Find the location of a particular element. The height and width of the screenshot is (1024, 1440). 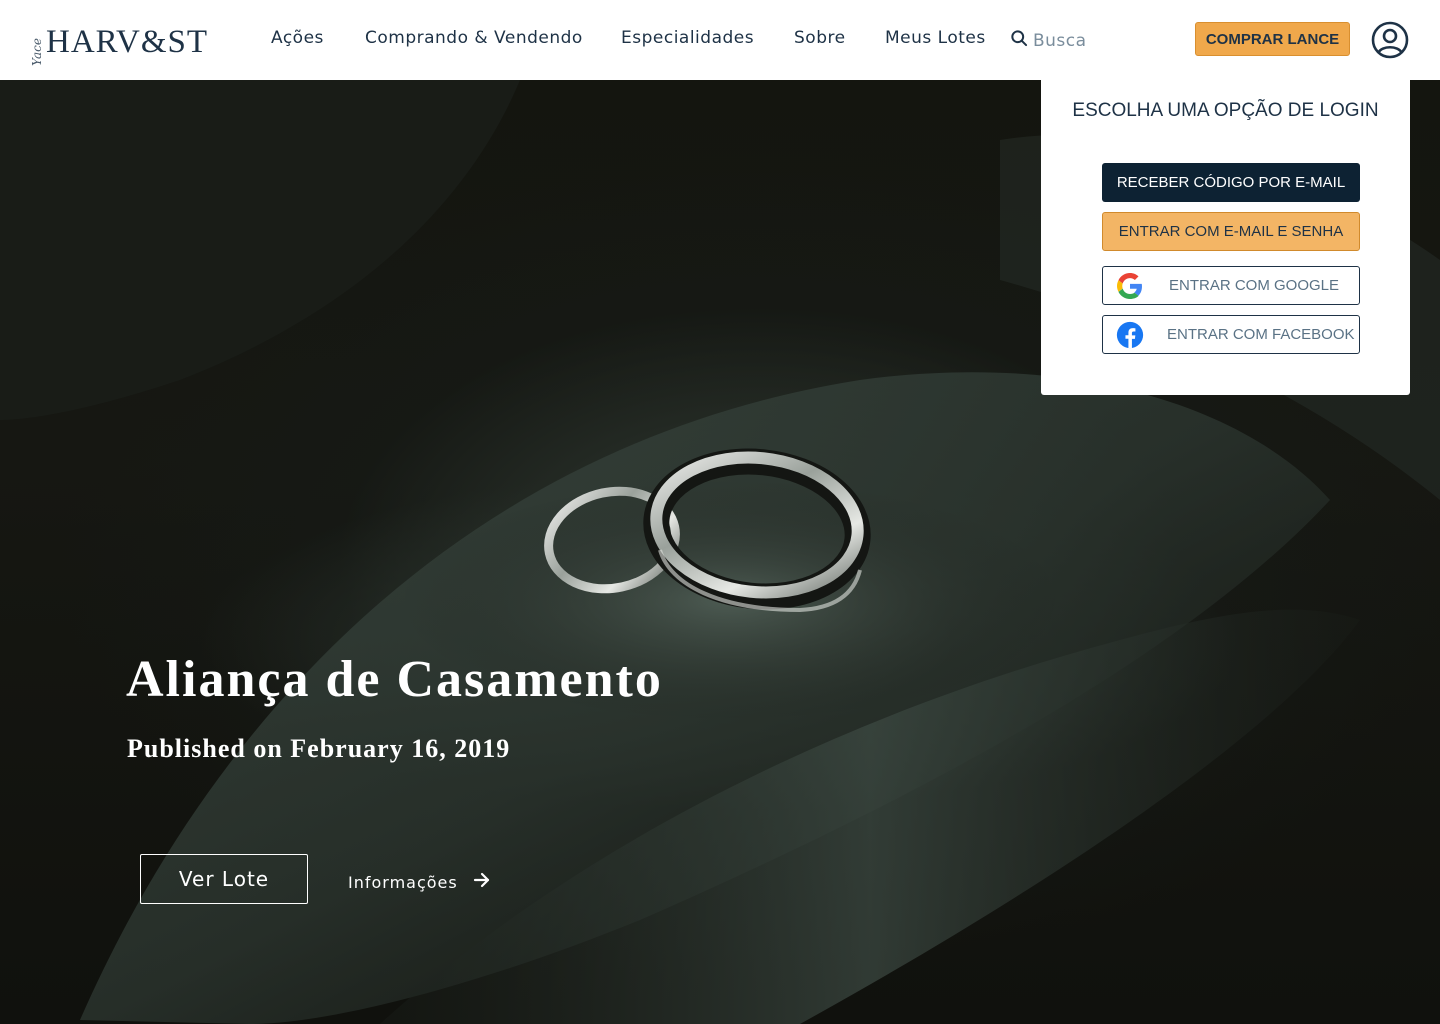

nav-item-especialidades: Especialidades is located at coordinates (687, 38).